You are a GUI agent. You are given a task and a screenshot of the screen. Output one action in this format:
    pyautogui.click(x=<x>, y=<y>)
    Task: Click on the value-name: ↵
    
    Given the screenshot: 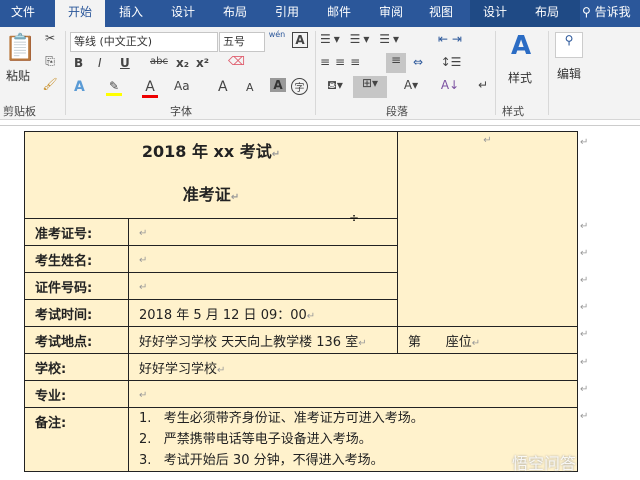 What is the action you would take?
    pyautogui.click(x=263, y=259)
    